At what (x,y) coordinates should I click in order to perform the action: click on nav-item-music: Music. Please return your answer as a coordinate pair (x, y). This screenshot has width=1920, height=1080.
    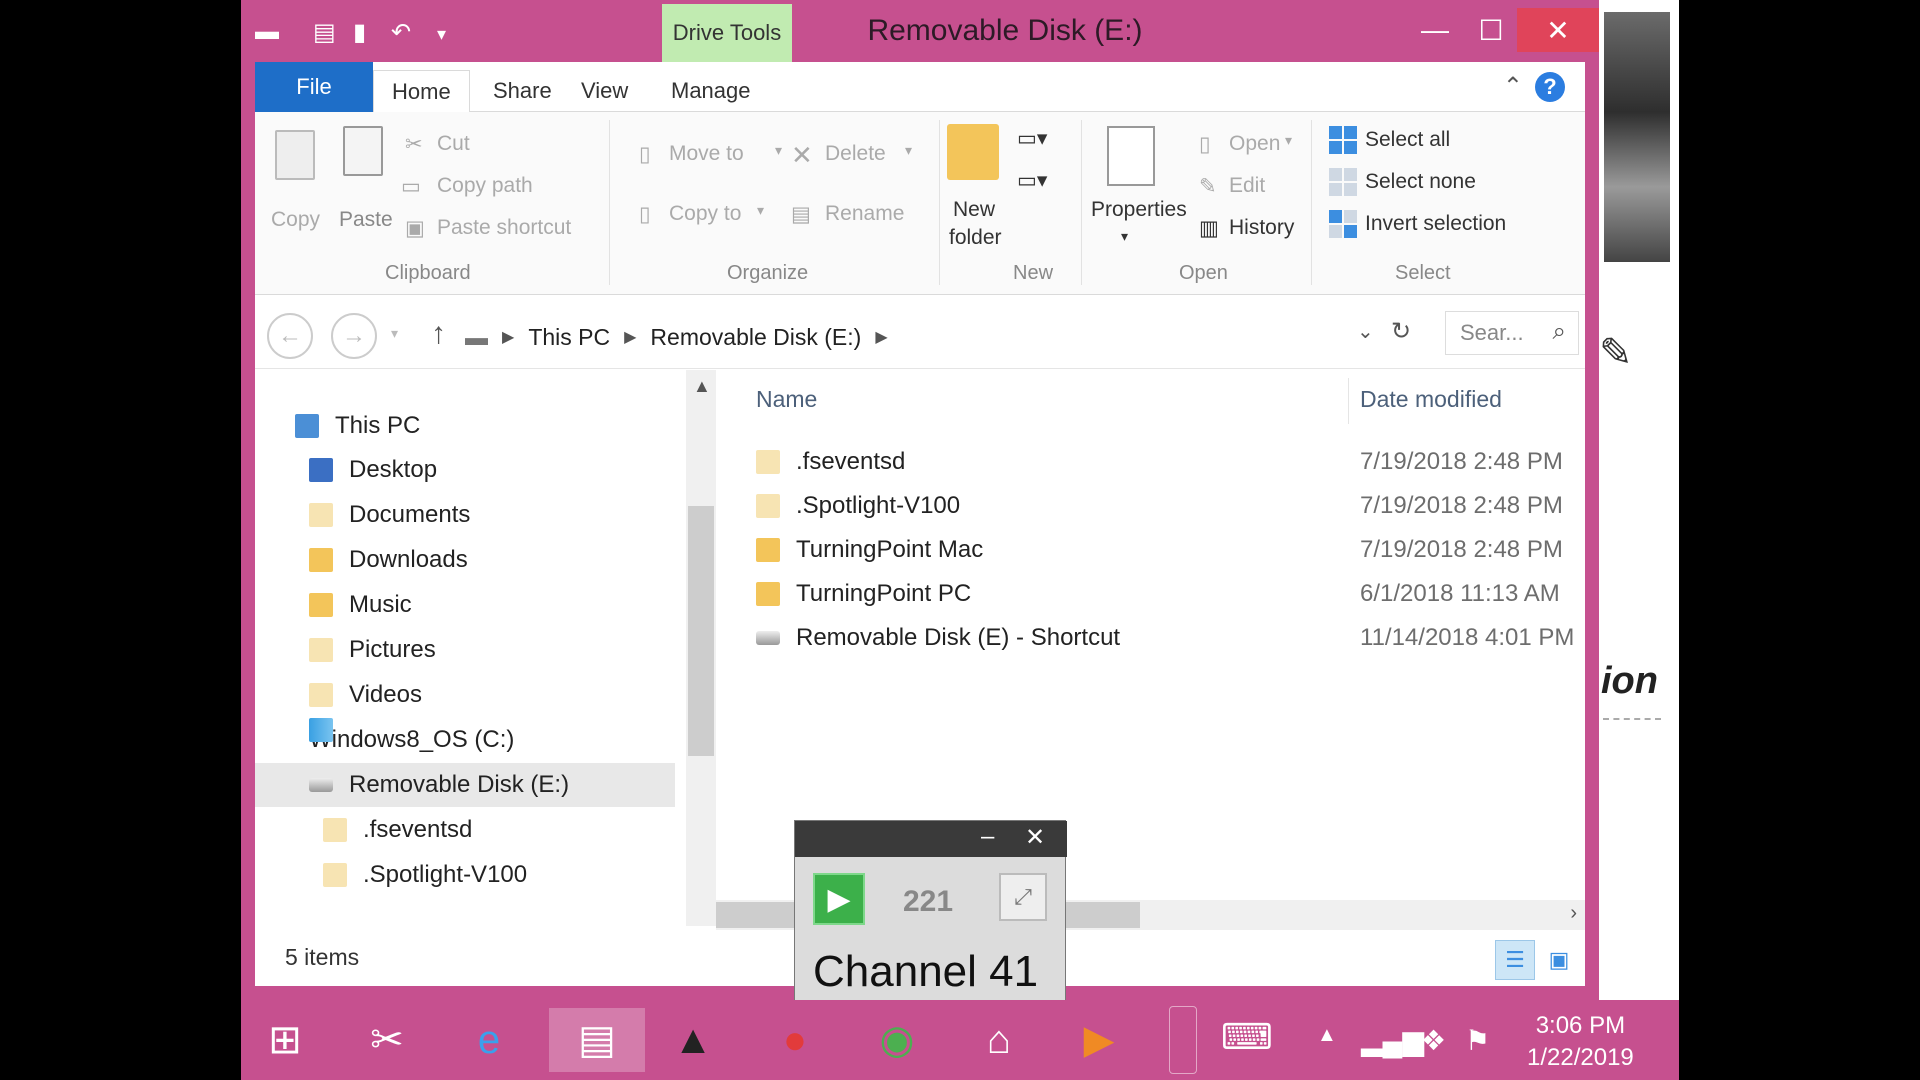
    Looking at the image, I should click on (360, 605).